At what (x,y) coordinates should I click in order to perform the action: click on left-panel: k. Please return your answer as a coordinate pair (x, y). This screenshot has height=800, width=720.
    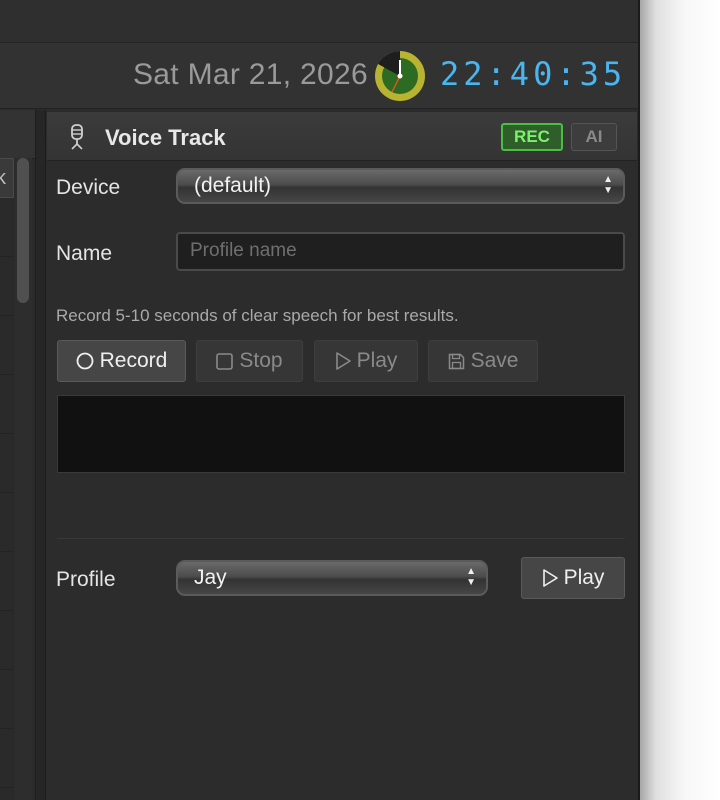
    Looking at the image, I should click on (18, 455).